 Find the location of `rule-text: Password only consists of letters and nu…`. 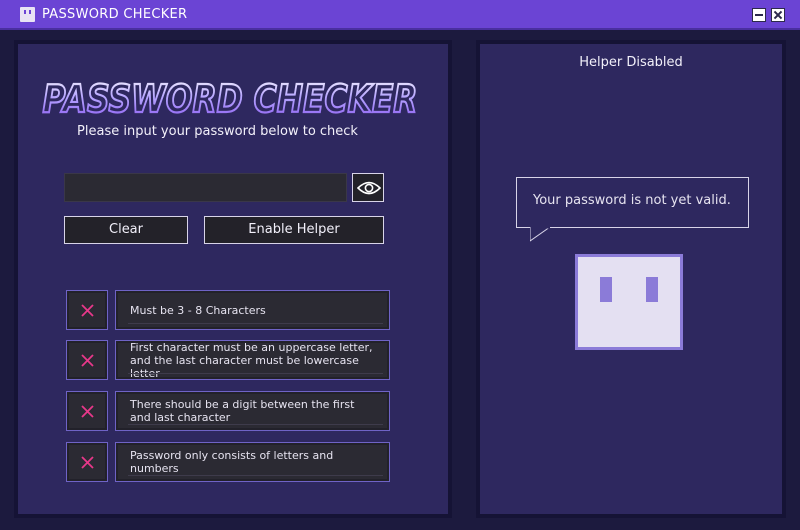

rule-text: Password only consists of letters and nu… is located at coordinates (232, 462).